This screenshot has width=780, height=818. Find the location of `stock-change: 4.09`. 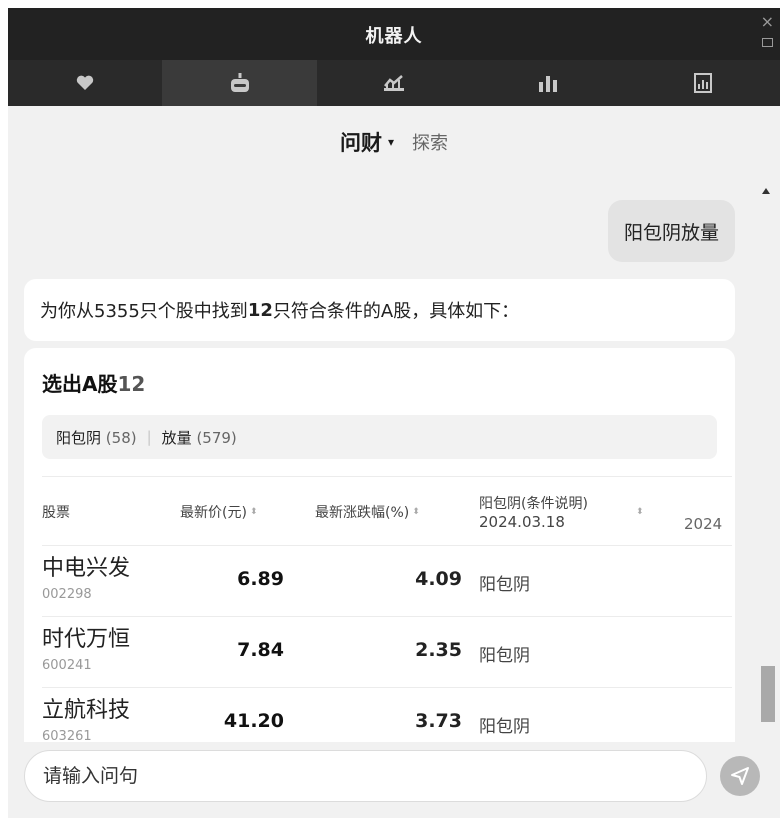

stock-change: 4.09 is located at coordinates (438, 579).